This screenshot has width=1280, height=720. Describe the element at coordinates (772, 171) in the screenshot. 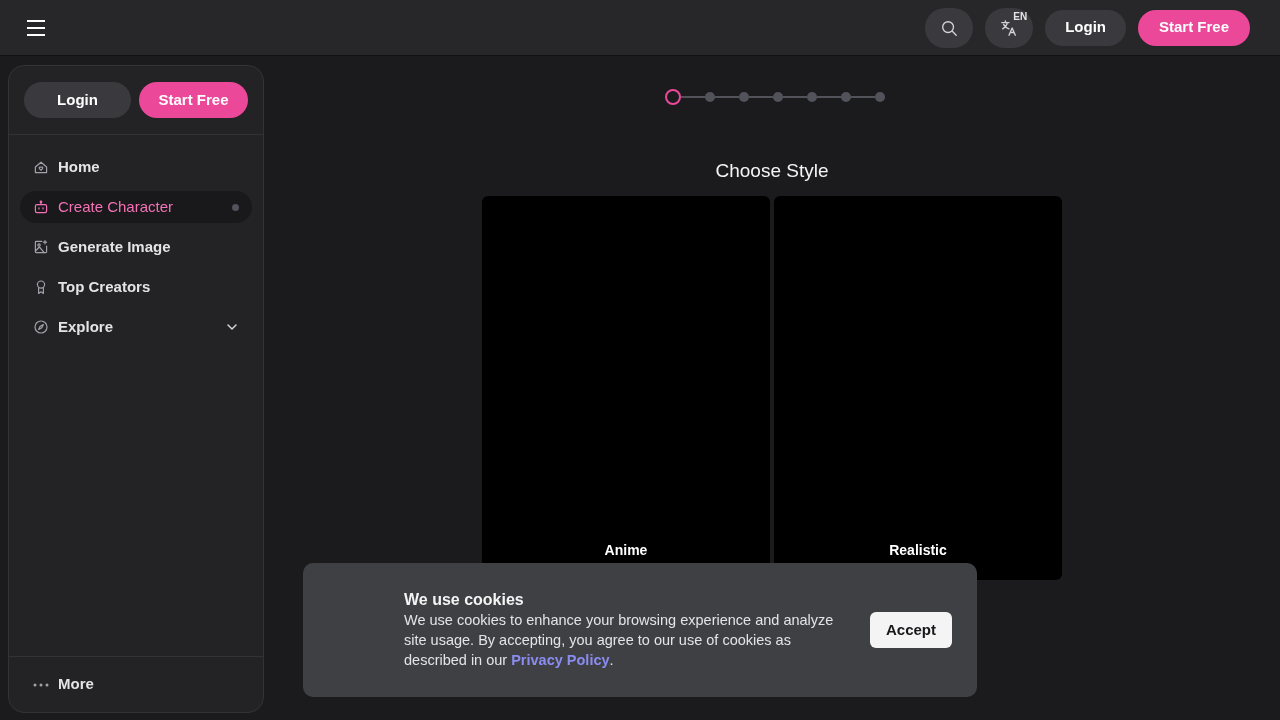

I see `page-title: Choose Style` at that location.